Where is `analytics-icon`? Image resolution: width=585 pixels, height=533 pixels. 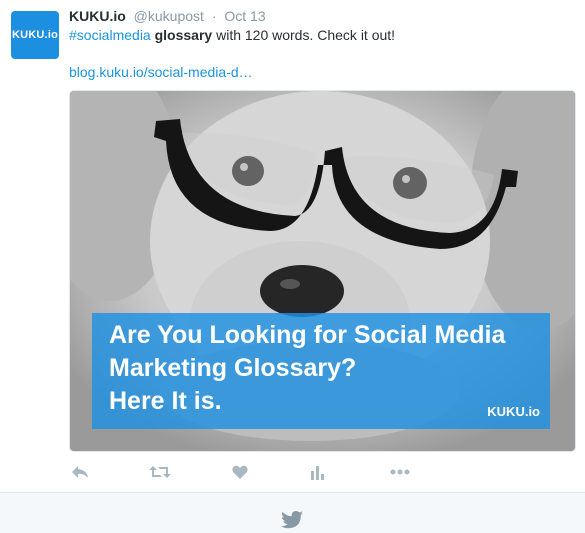 analytics-icon is located at coordinates (317, 472).